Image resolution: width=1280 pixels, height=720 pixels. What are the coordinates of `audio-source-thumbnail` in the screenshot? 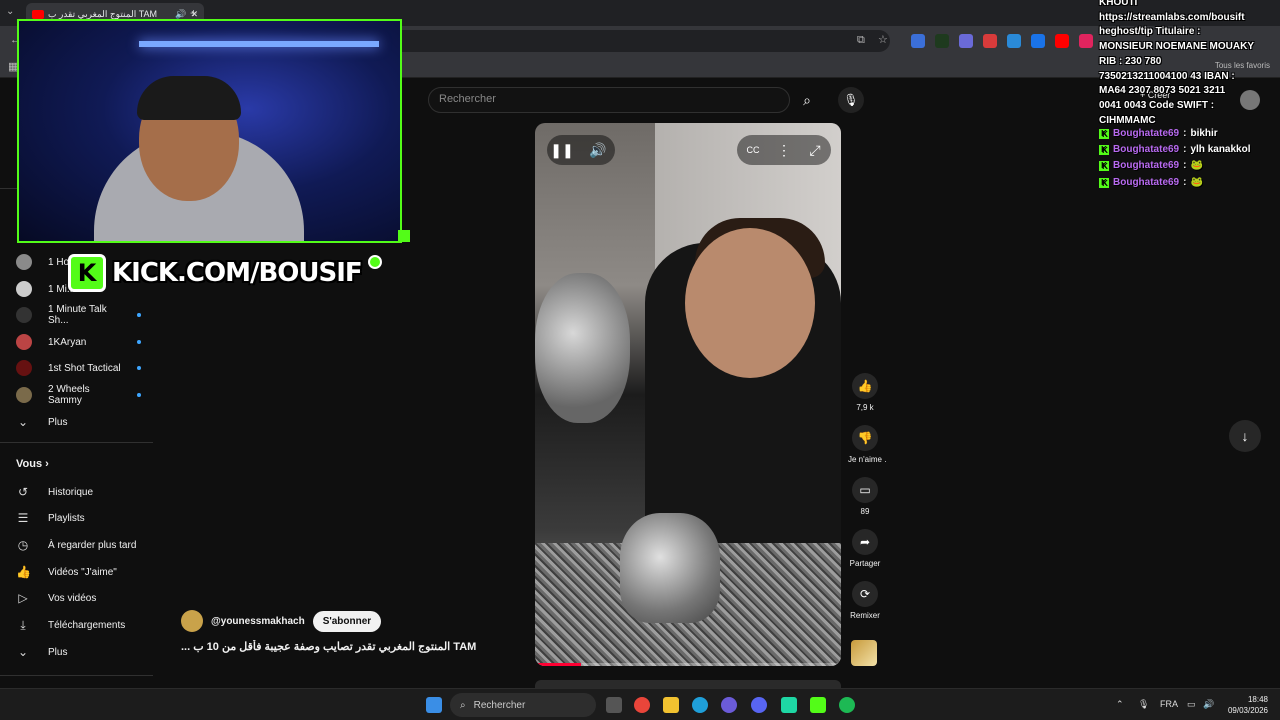 It's located at (864, 653).